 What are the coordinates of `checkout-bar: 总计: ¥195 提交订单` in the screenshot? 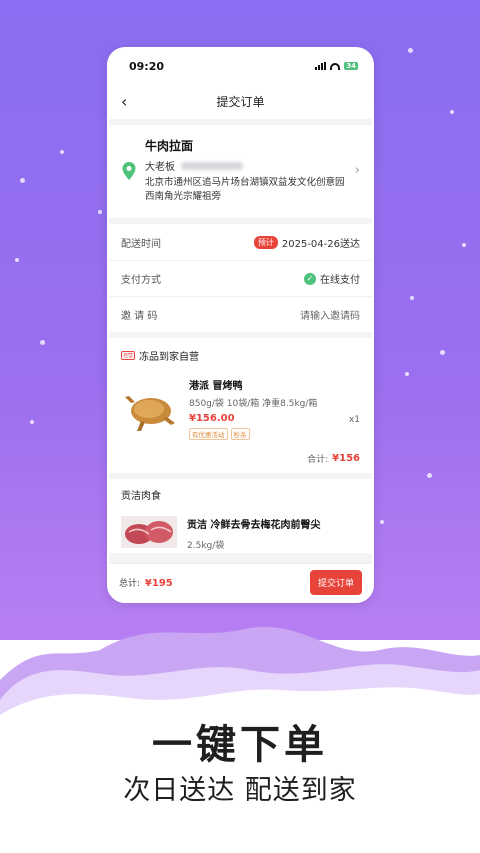 It's located at (240, 582).